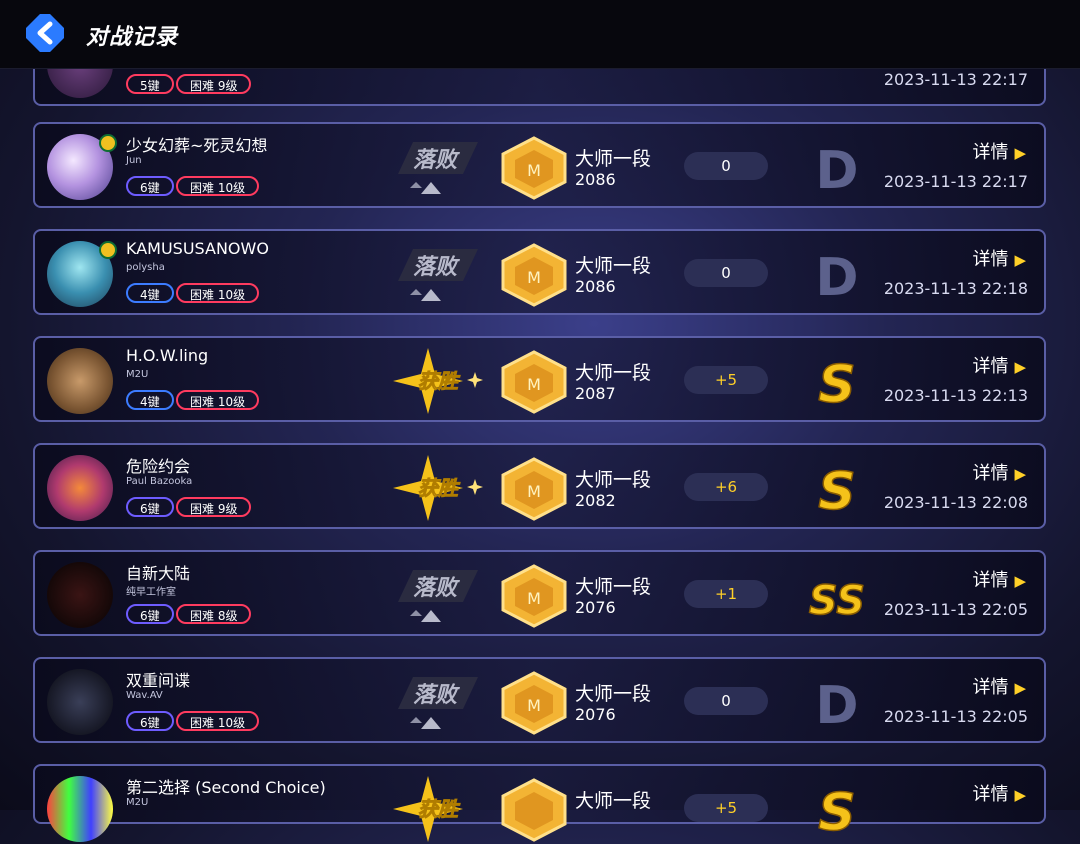 Image resolution: width=1080 pixels, height=844 pixels. Describe the element at coordinates (150, 84) in the screenshot. I see `keys-badge: 5键` at that location.